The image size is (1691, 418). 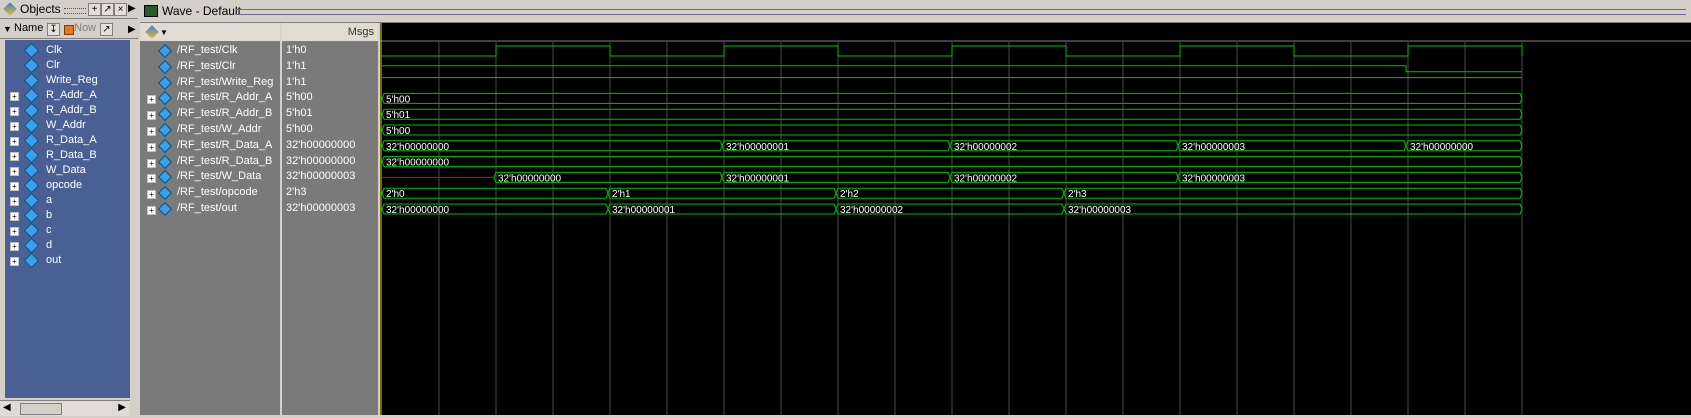 What do you see at coordinates (67, 95) in the screenshot?
I see `object-item: + R_Addr_A` at bounding box center [67, 95].